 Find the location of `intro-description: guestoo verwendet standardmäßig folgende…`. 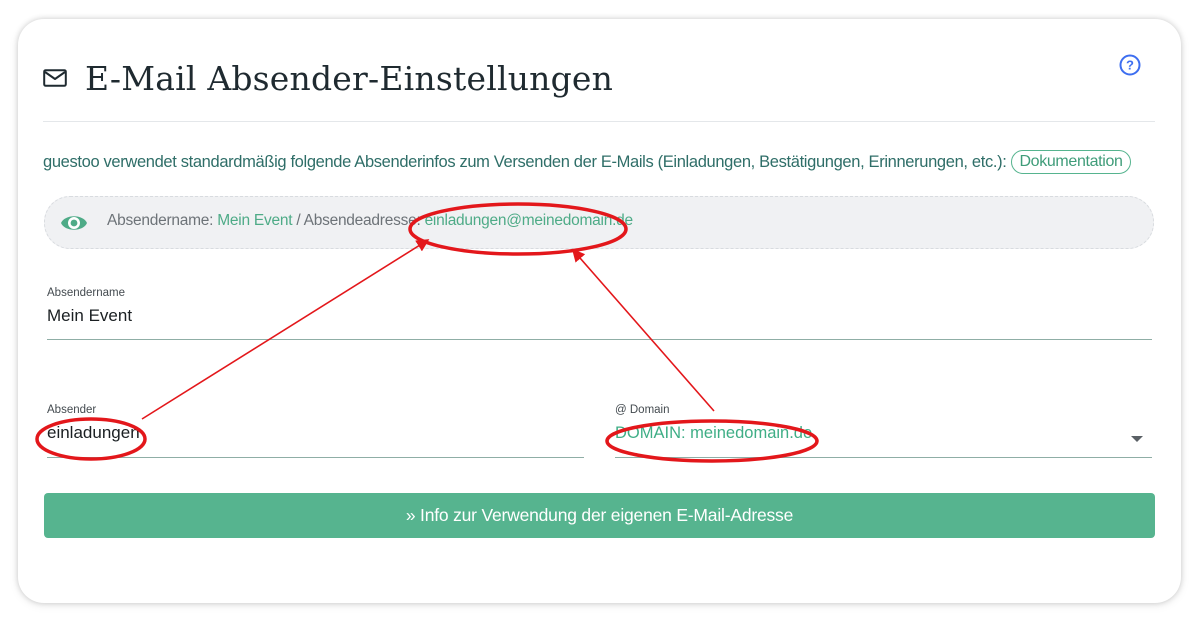

intro-description: guestoo verwendet standardmäßig folgende… is located at coordinates (525, 161).